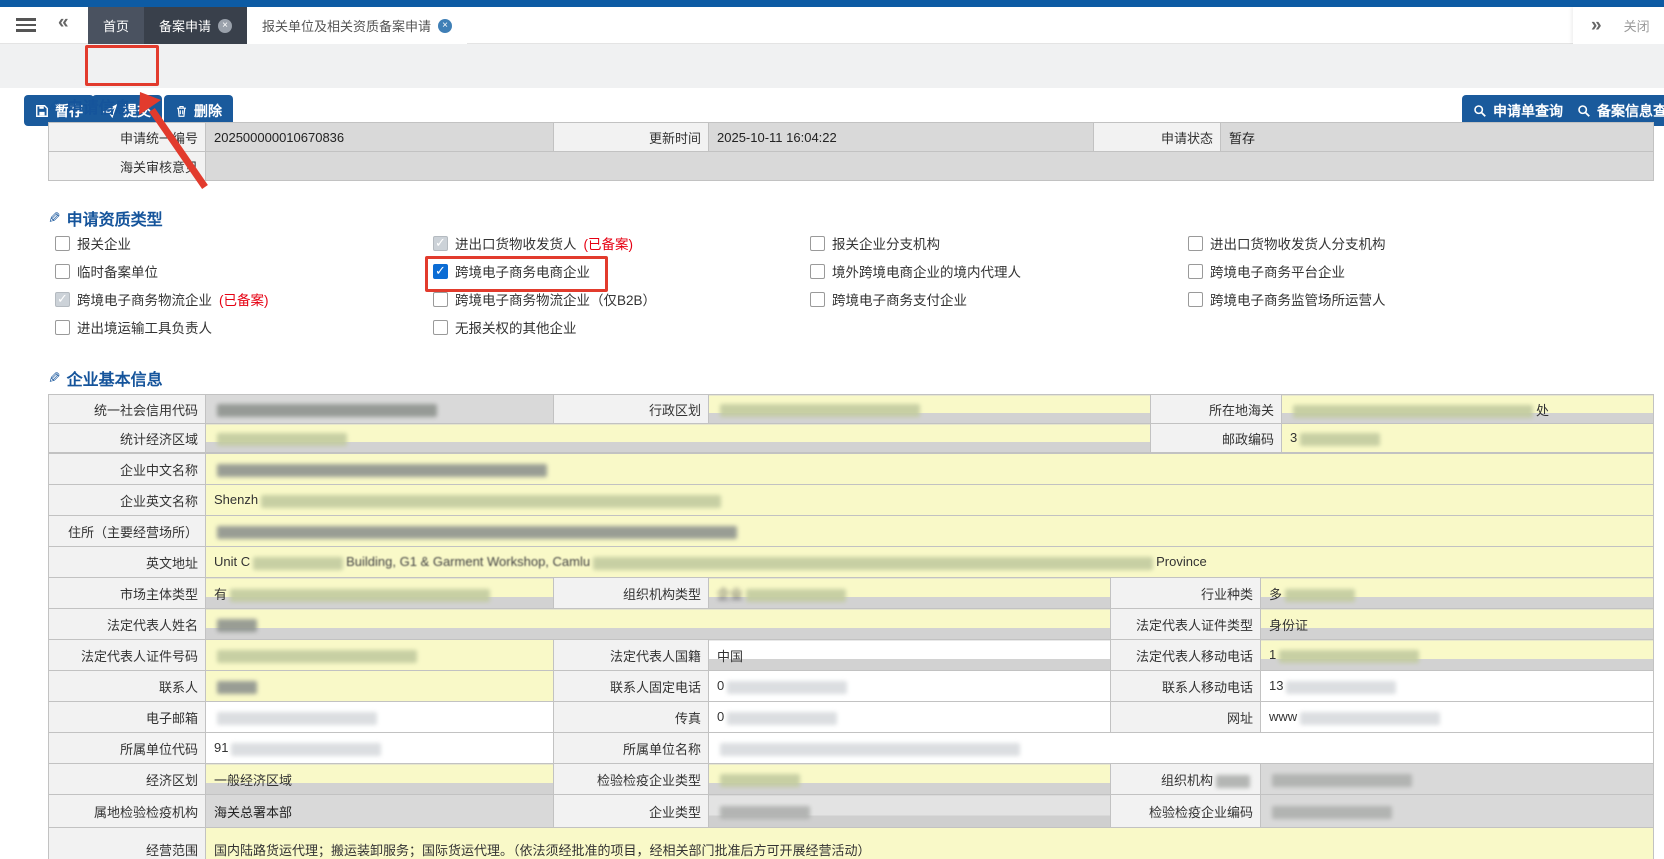 Image resolution: width=1664 pixels, height=859 pixels. What do you see at coordinates (1185, 624) in the screenshot?
I see `field-label: 法定代表人证件类型` at bounding box center [1185, 624].